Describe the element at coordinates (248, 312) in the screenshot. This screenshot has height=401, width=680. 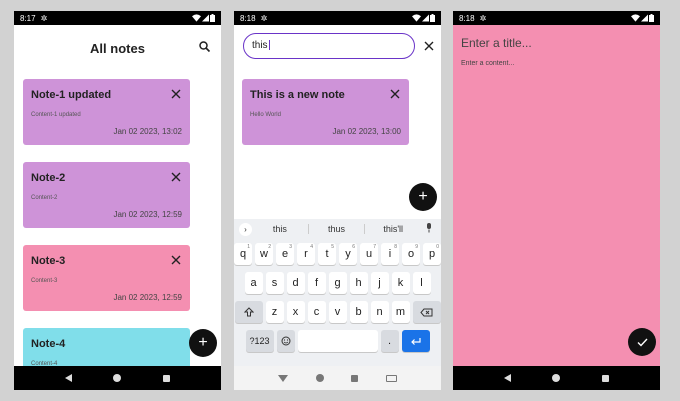
I see `shift-key` at that location.